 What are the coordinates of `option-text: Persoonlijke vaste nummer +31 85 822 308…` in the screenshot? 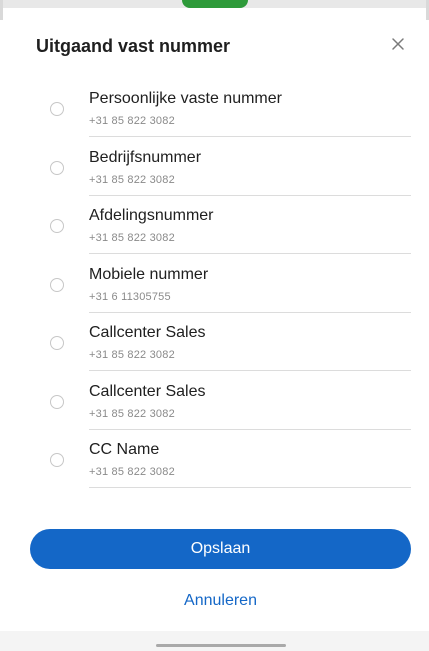 It's located at (250, 112).